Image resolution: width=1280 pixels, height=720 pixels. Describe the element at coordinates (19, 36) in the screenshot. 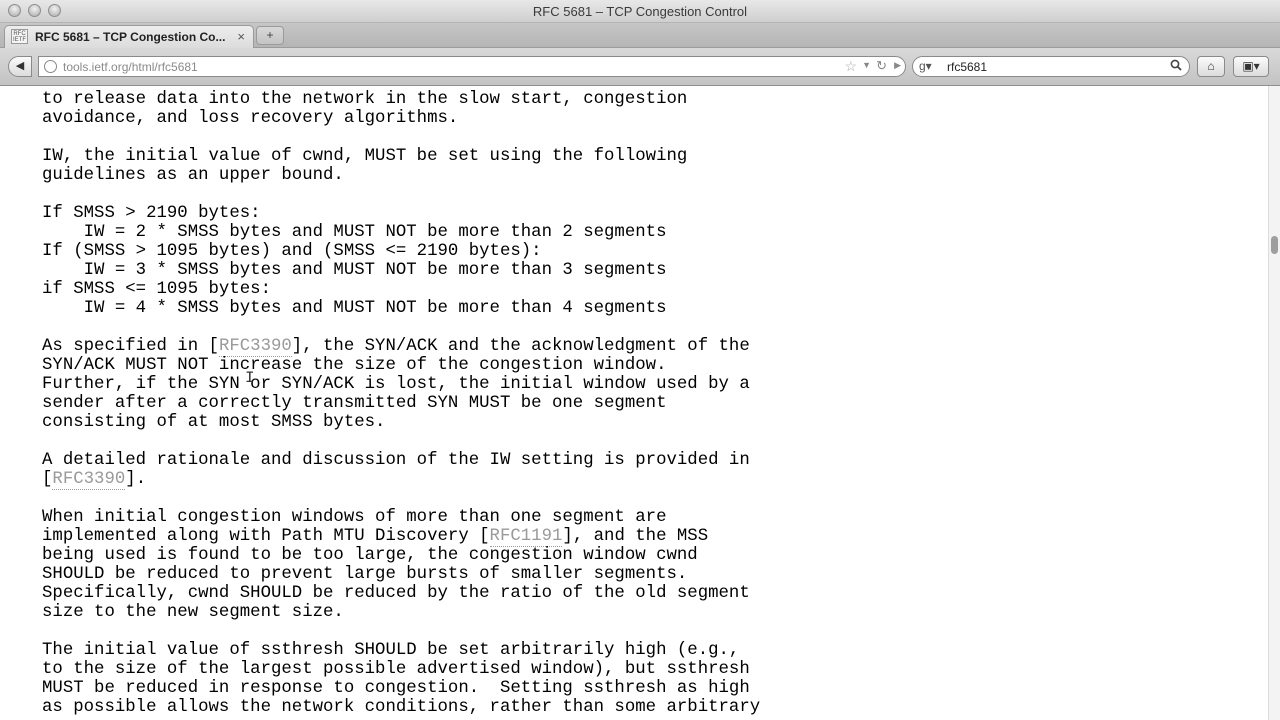

I see `ietf-favicon-icon: RFC IETF` at that location.